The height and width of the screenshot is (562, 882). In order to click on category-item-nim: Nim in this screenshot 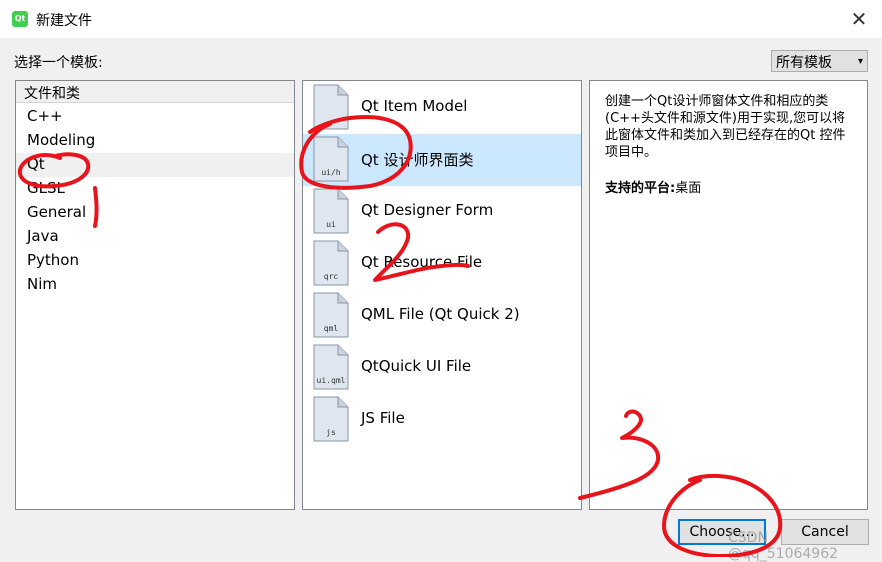, I will do `click(155, 285)`.